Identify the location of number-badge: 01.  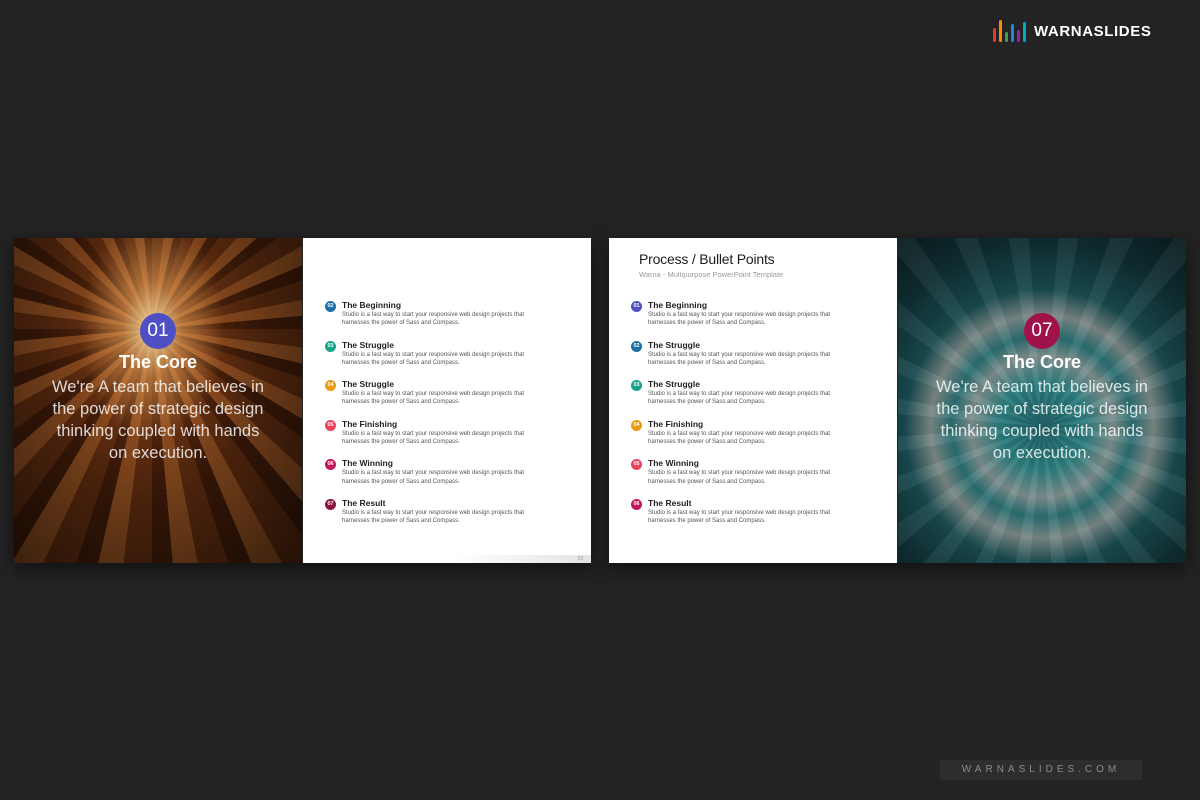
(158, 331).